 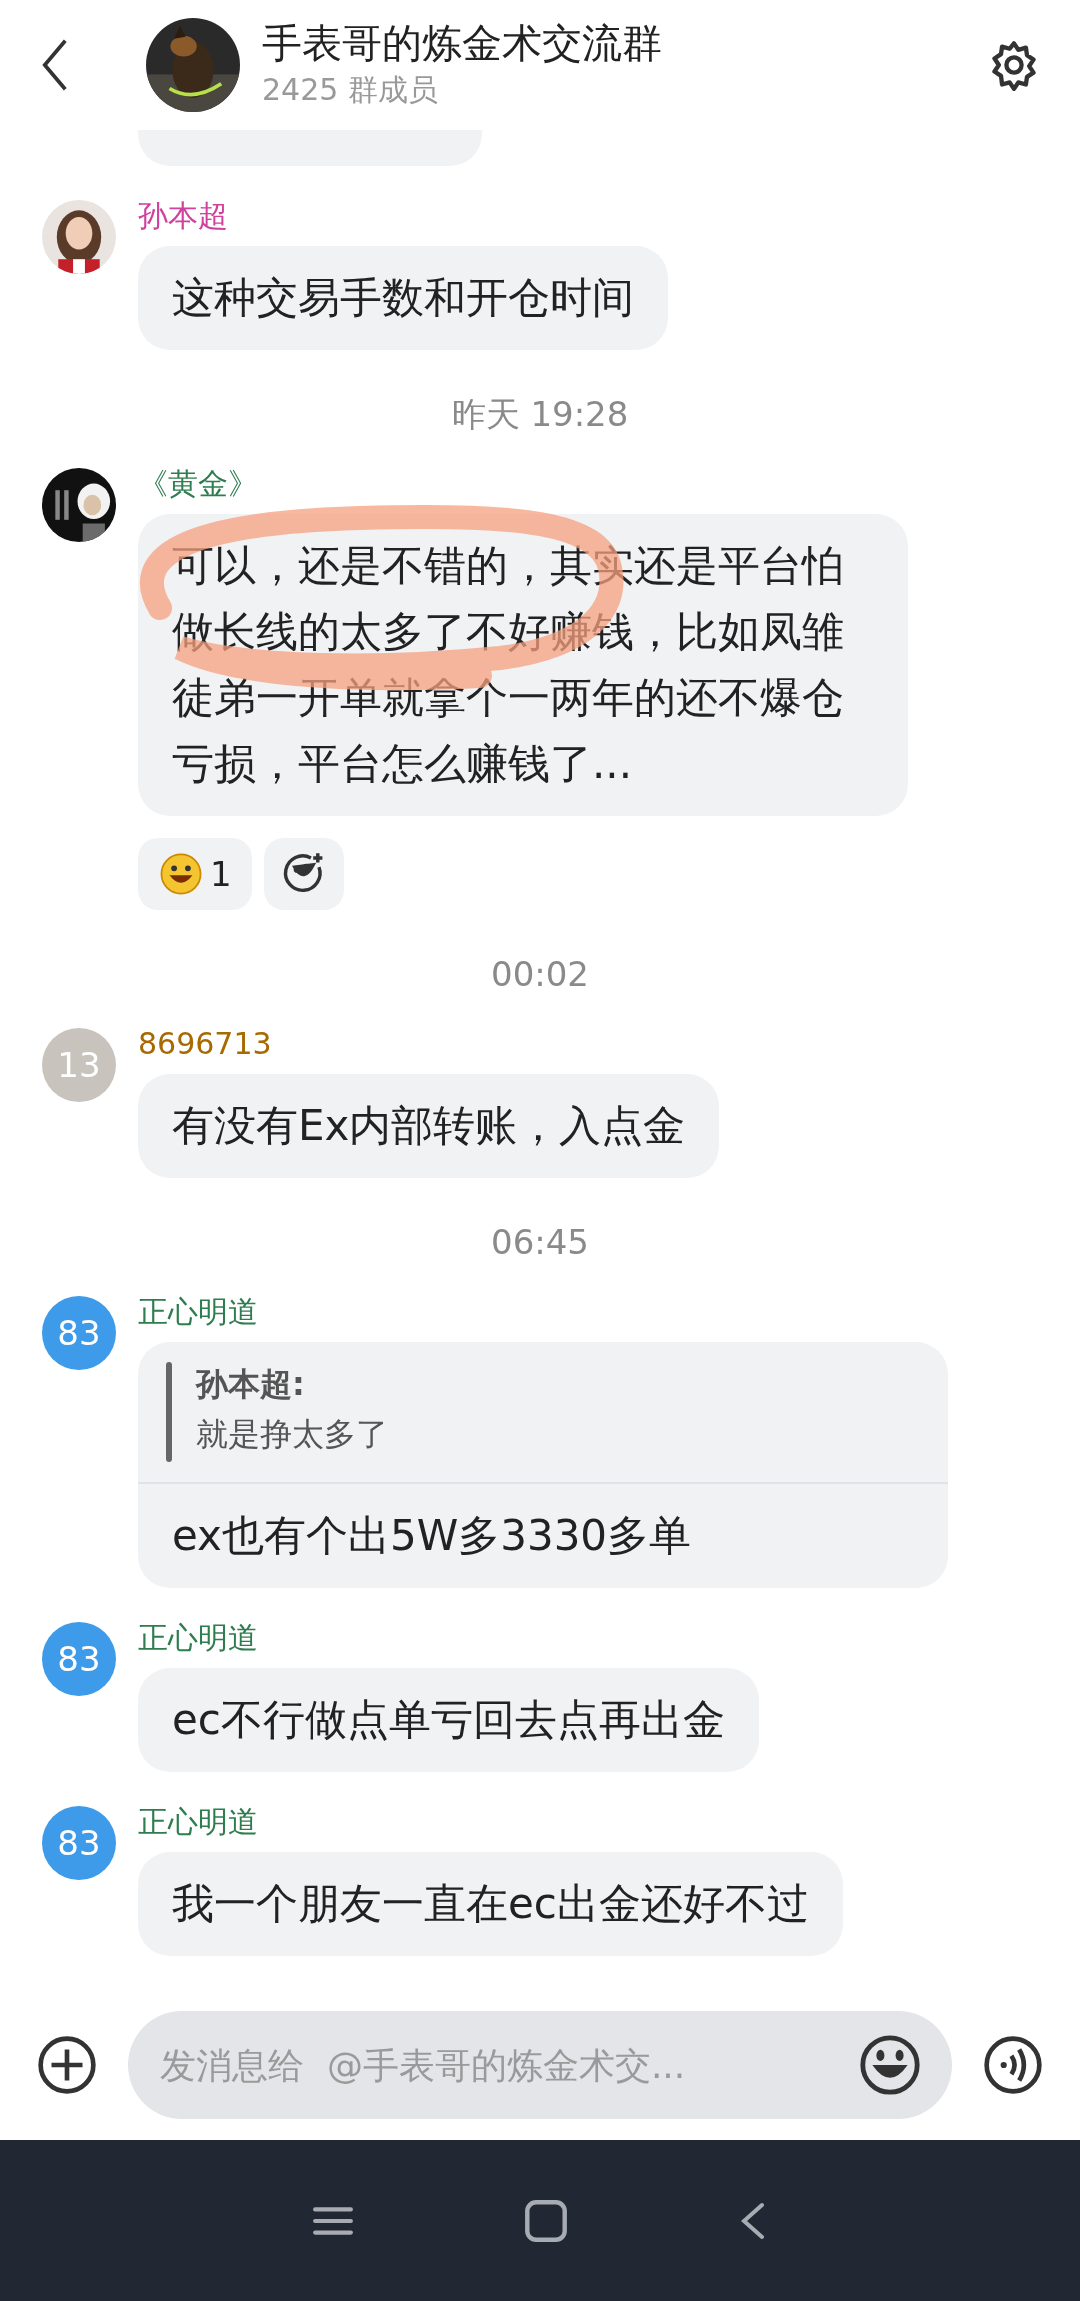 What do you see at coordinates (890, 2065) in the screenshot?
I see `emoji-icon` at bounding box center [890, 2065].